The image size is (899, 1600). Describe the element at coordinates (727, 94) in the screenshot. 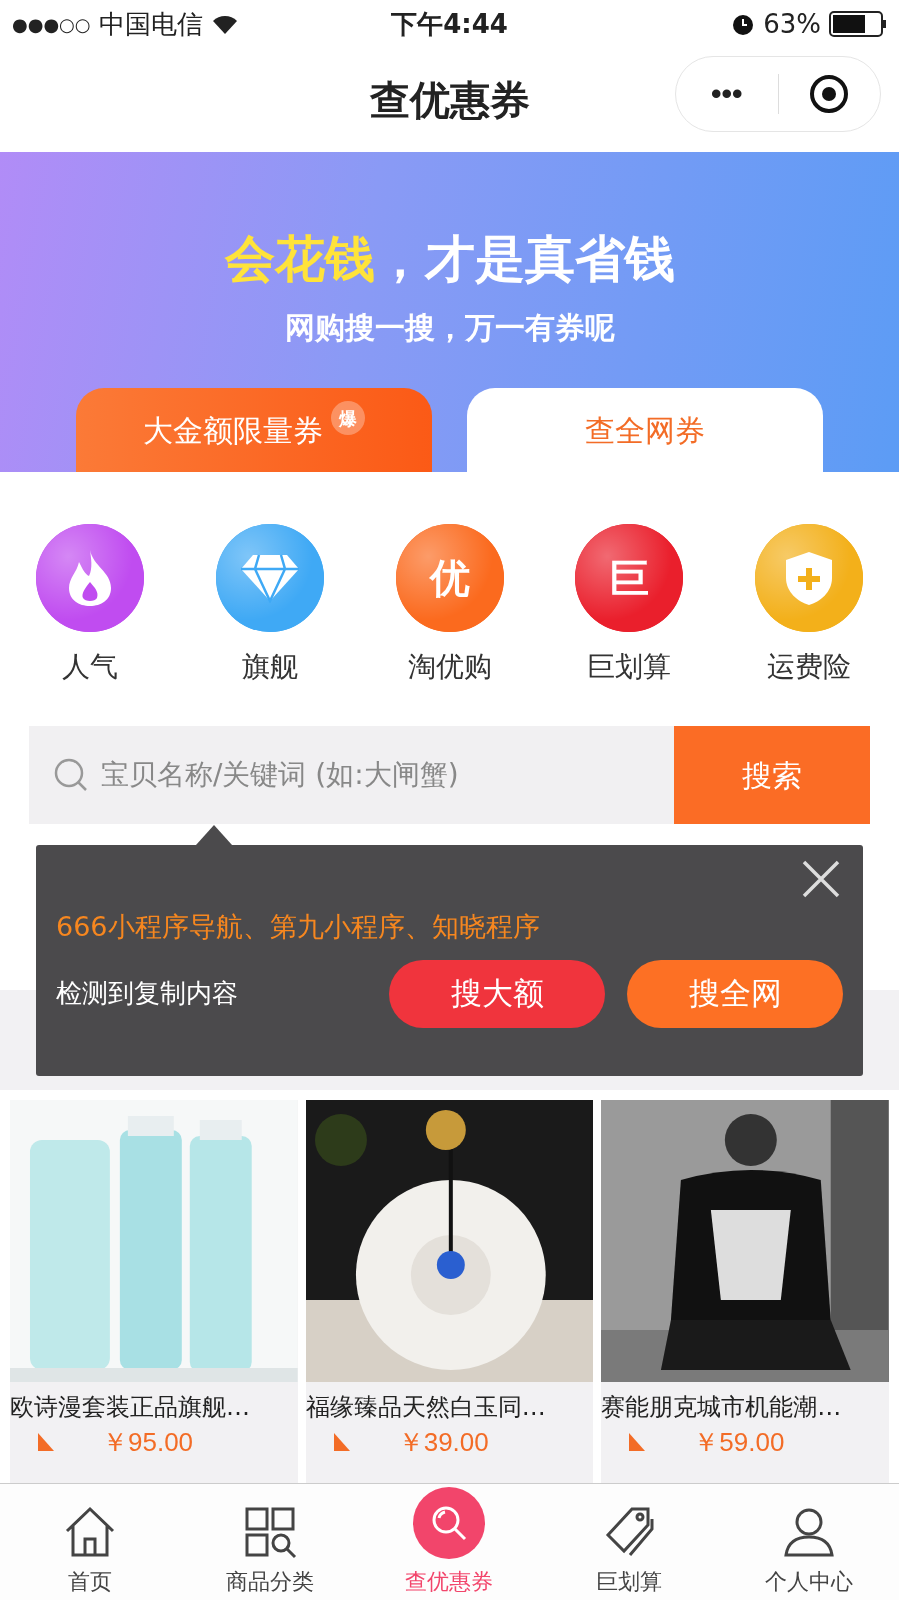

I see `more-button: •••` at that location.